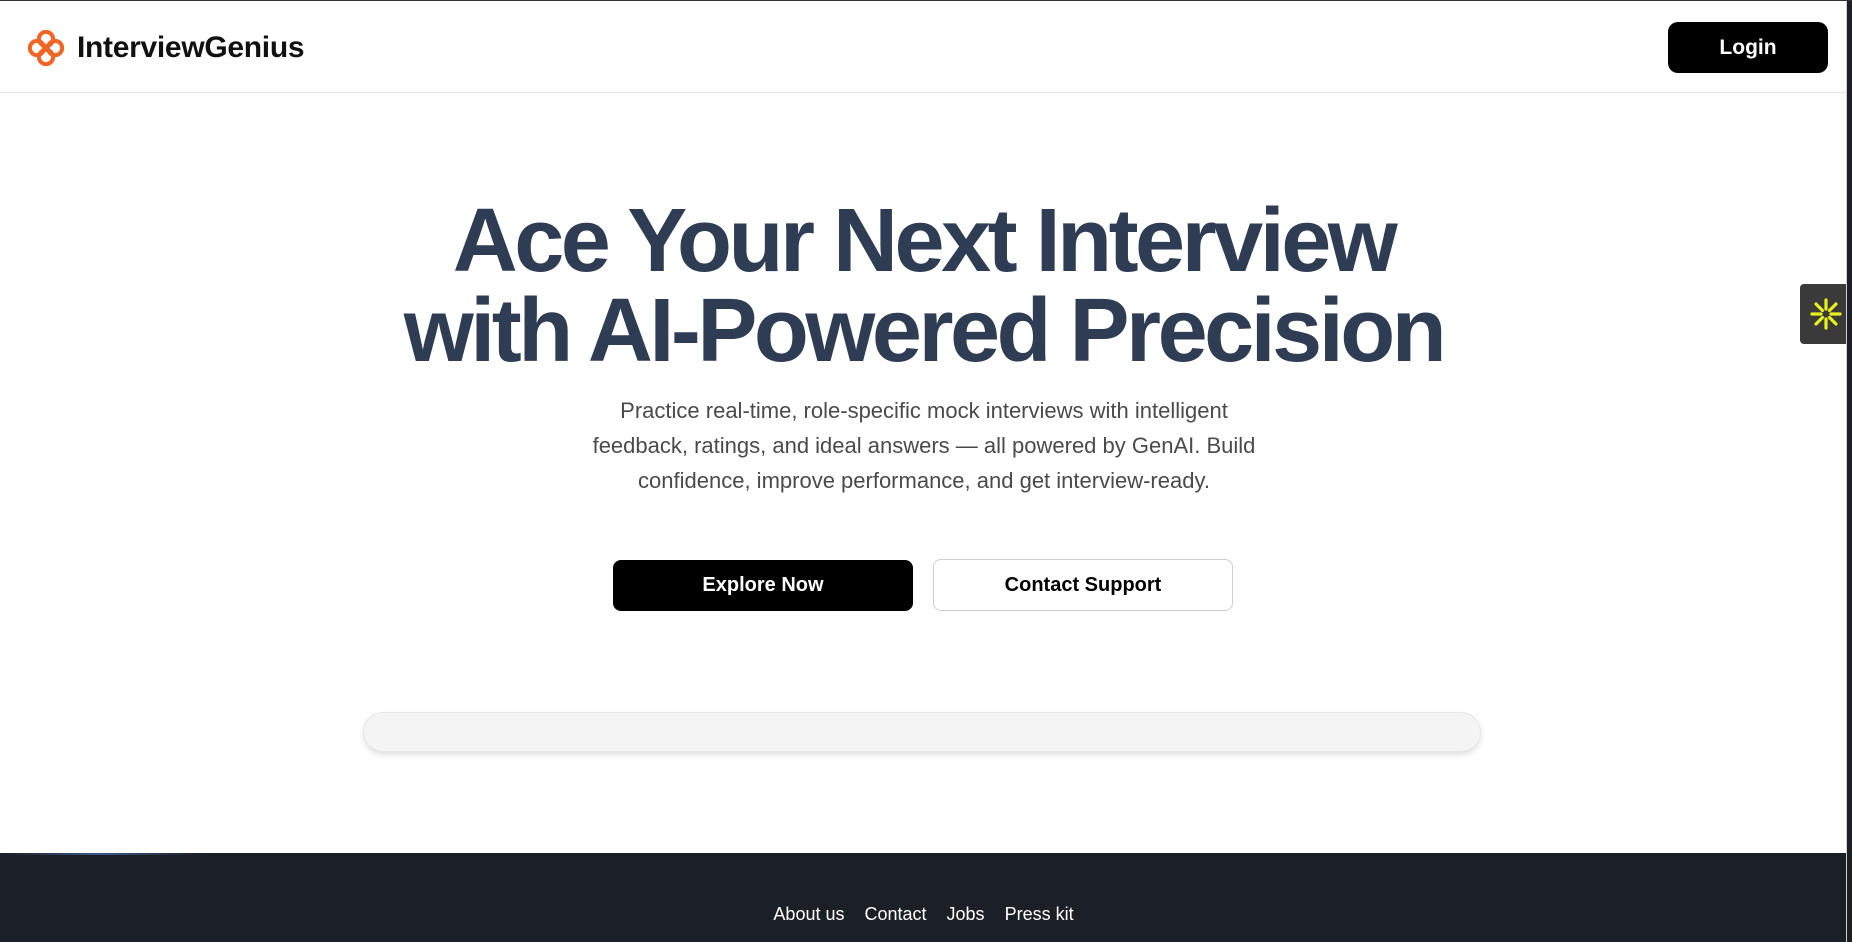 Image resolution: width=1852 pixels, height=942 pixels. What do you see at coordinates (763, 585) in the screenshot?
I see `explore-now-button: Explore Now` at bounding box center [763, 585].